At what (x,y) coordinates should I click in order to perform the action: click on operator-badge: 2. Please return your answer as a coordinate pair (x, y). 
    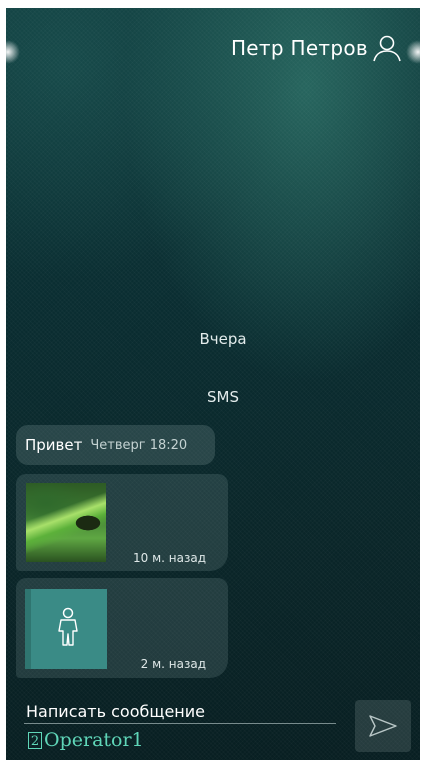
    Looking at the image, I should click on (35, 740).